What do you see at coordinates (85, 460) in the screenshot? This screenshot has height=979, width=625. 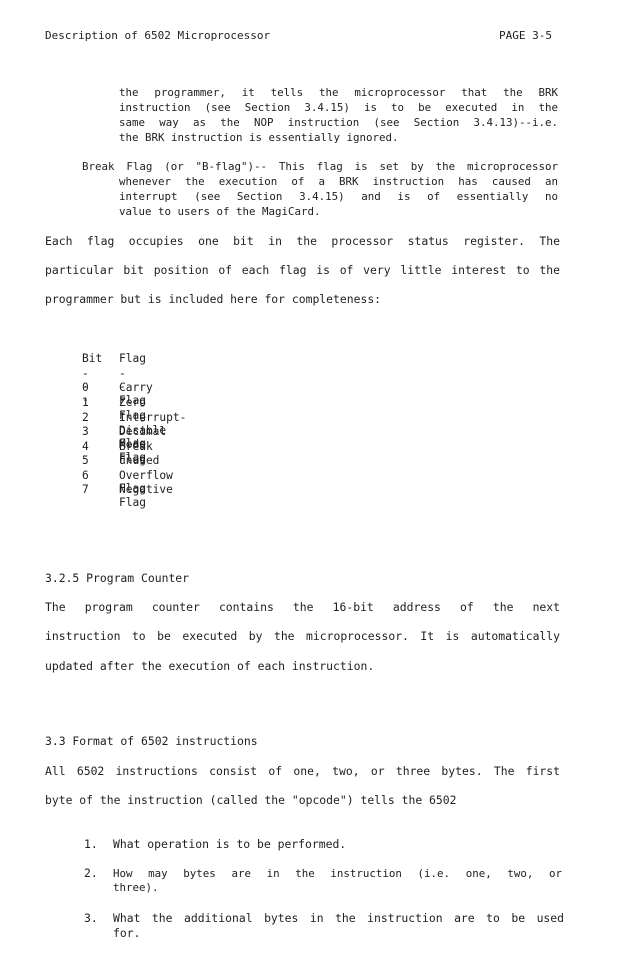 I see `bit-number: 5` at bounding box center [85, 460].